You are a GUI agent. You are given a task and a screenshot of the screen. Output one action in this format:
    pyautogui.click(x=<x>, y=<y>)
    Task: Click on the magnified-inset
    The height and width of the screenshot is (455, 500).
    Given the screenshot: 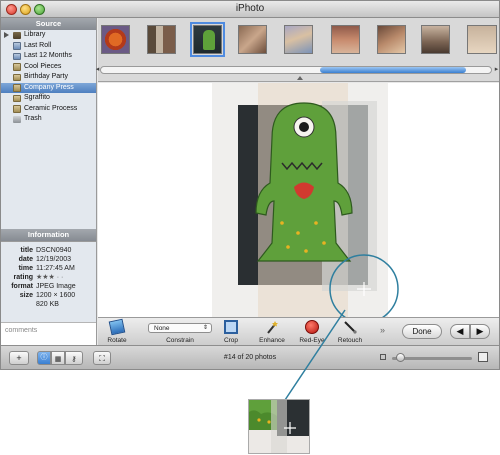 What is the action you would take?
    pyautogui.click(x=279, y=426)
    